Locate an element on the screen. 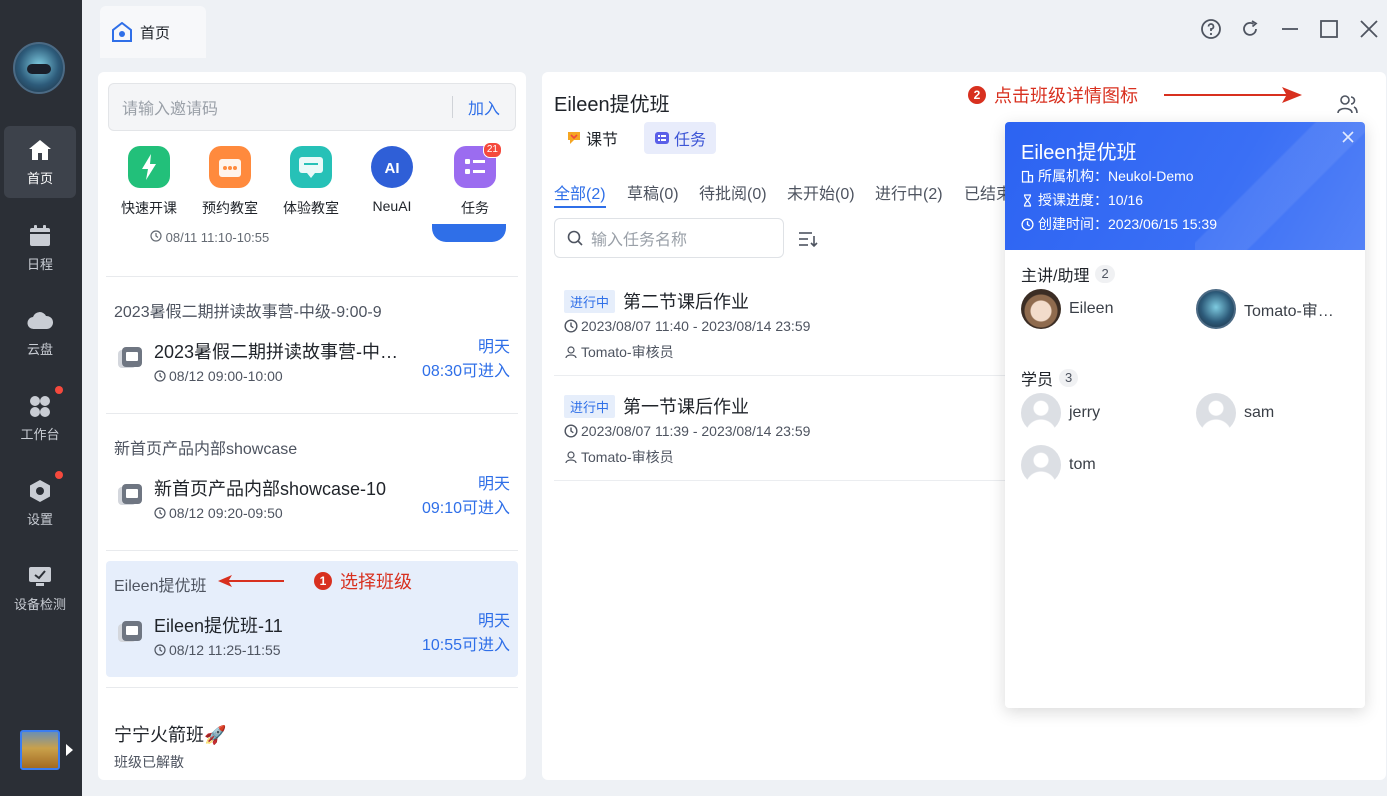 This screenshot has width=1387, height=796. task-owner-text: Tomato-审核员 is located at coordinates (627, 457).